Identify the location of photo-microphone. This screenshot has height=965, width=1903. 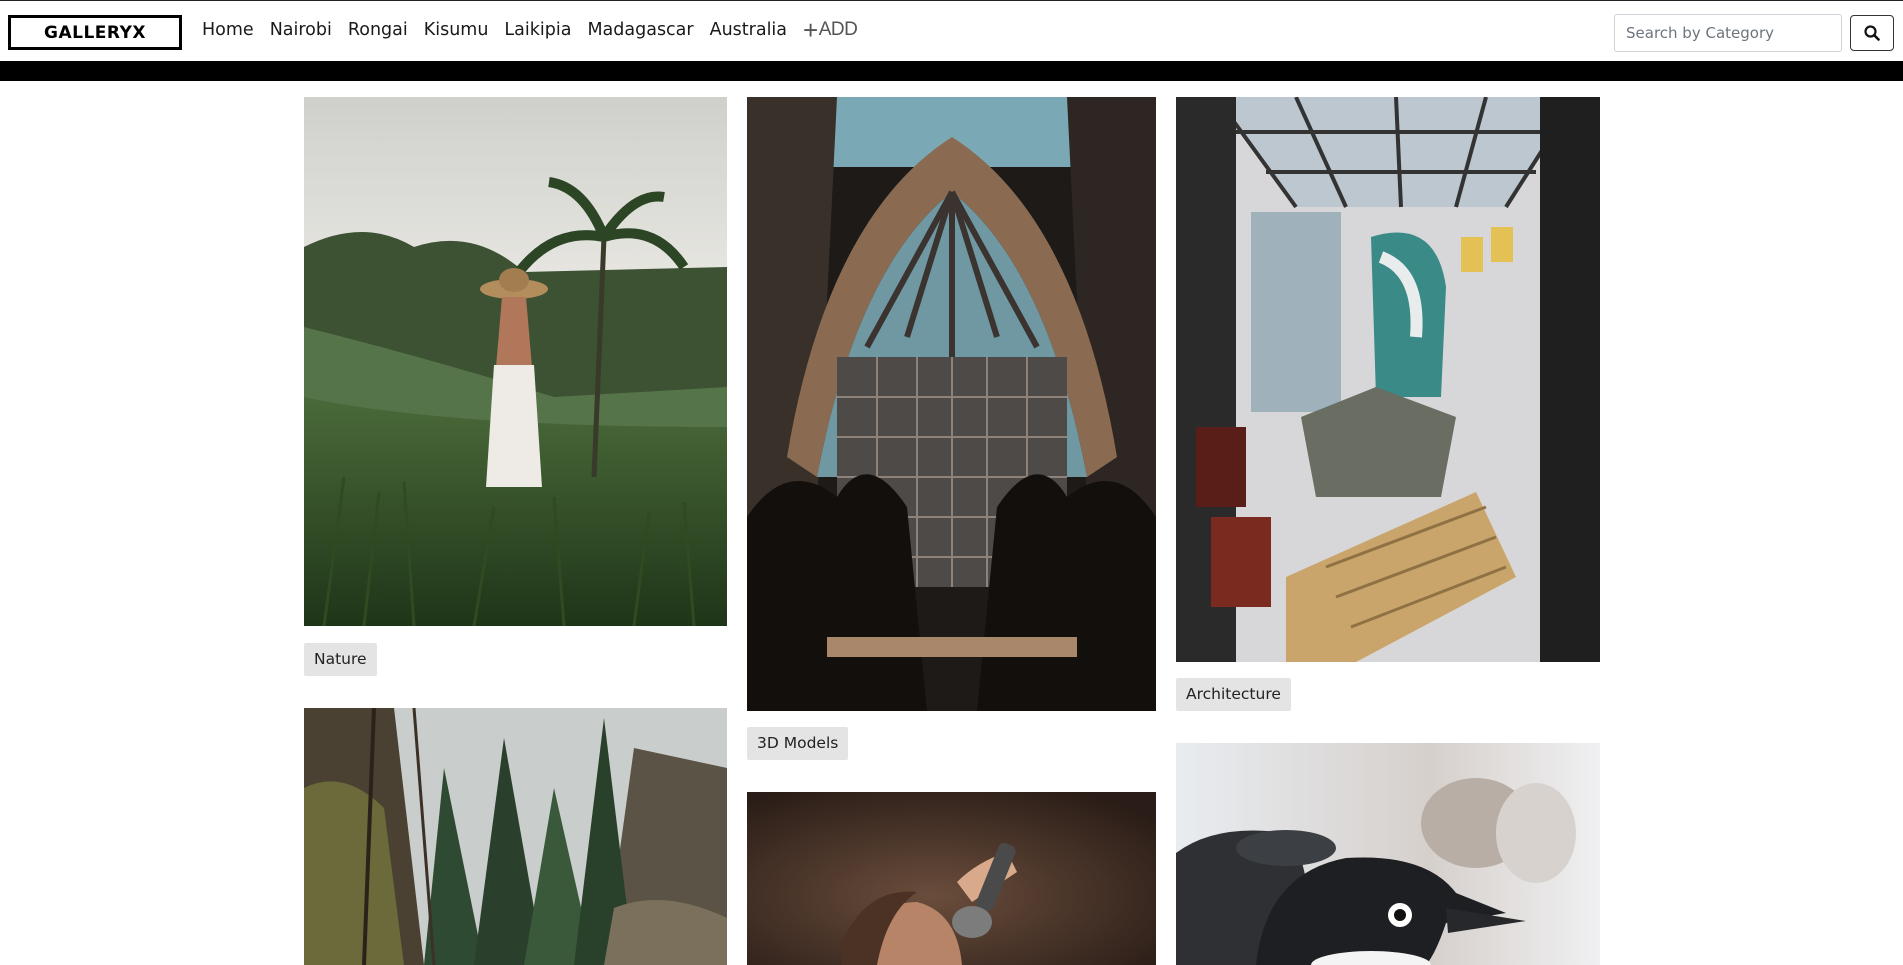
(951, 878).